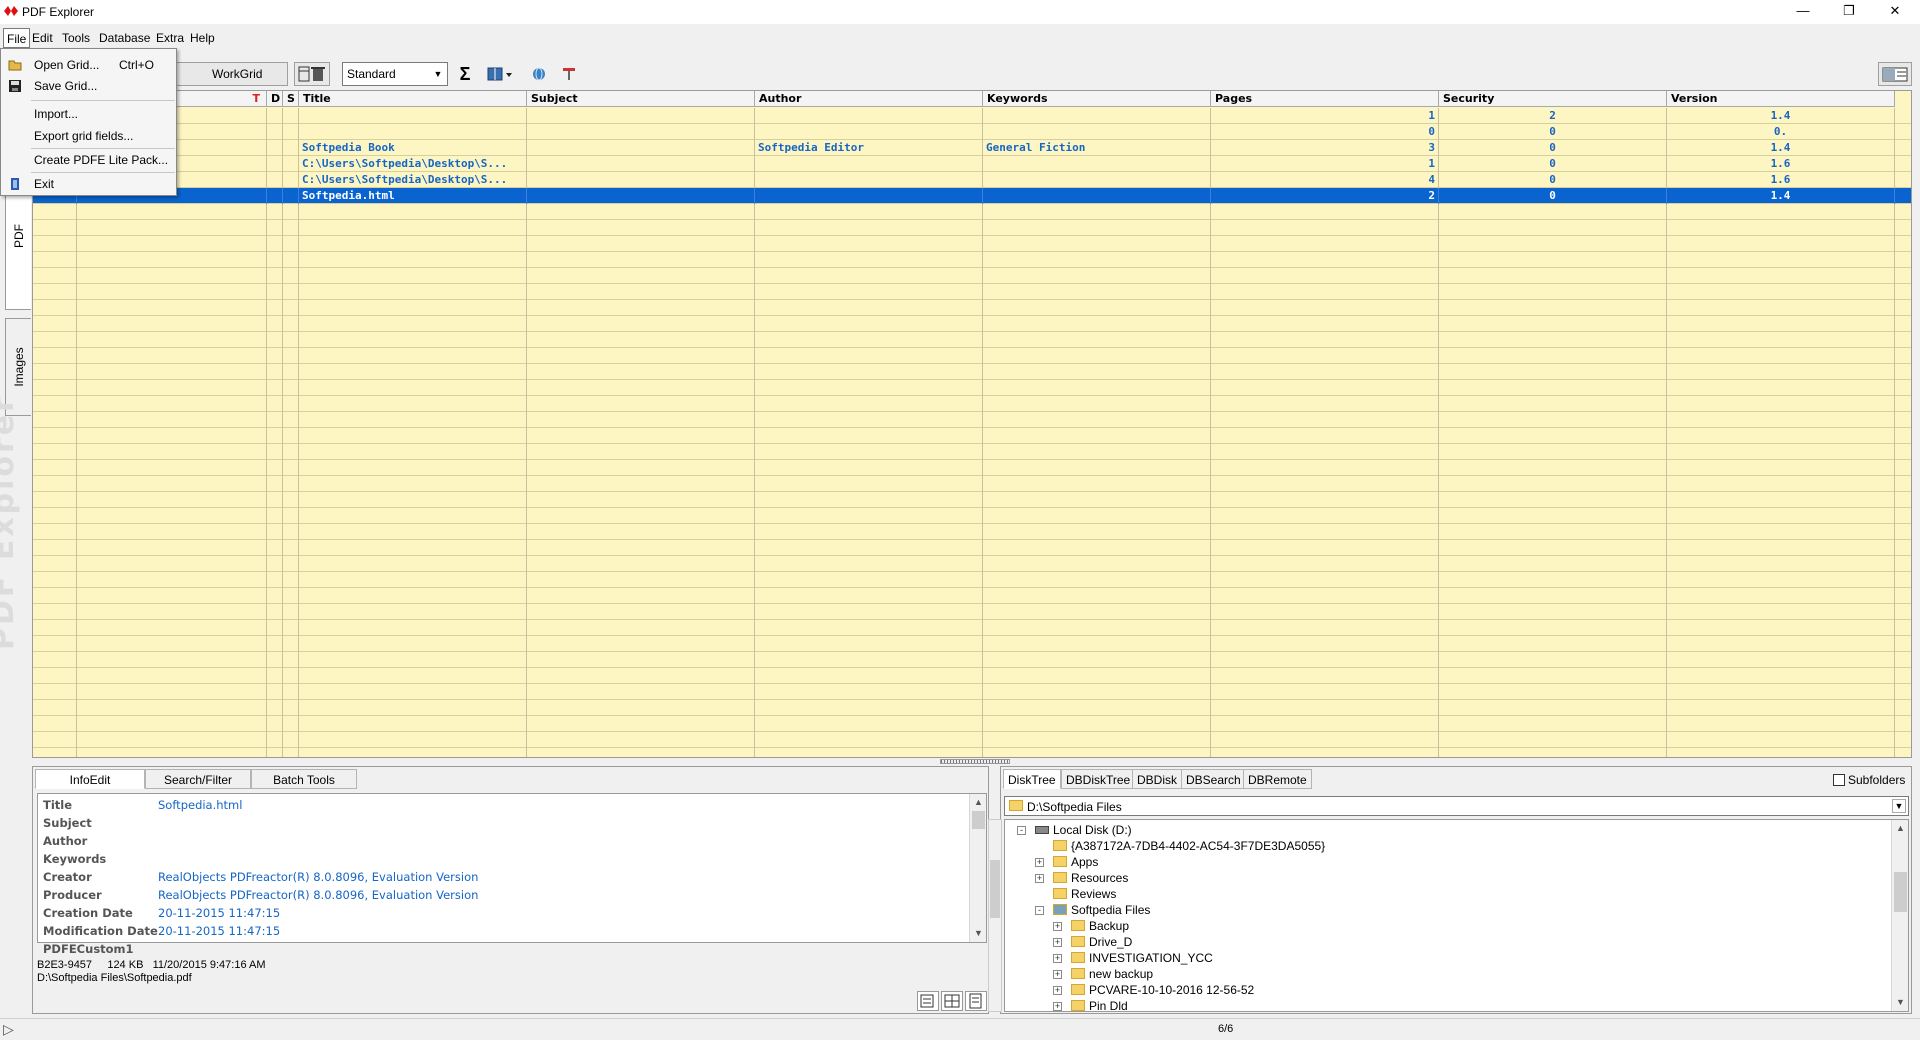  What do you see at coordinates (569, 74) in the screenshot?
I see `pdf-tool-button` at bounding box center [569, 74].